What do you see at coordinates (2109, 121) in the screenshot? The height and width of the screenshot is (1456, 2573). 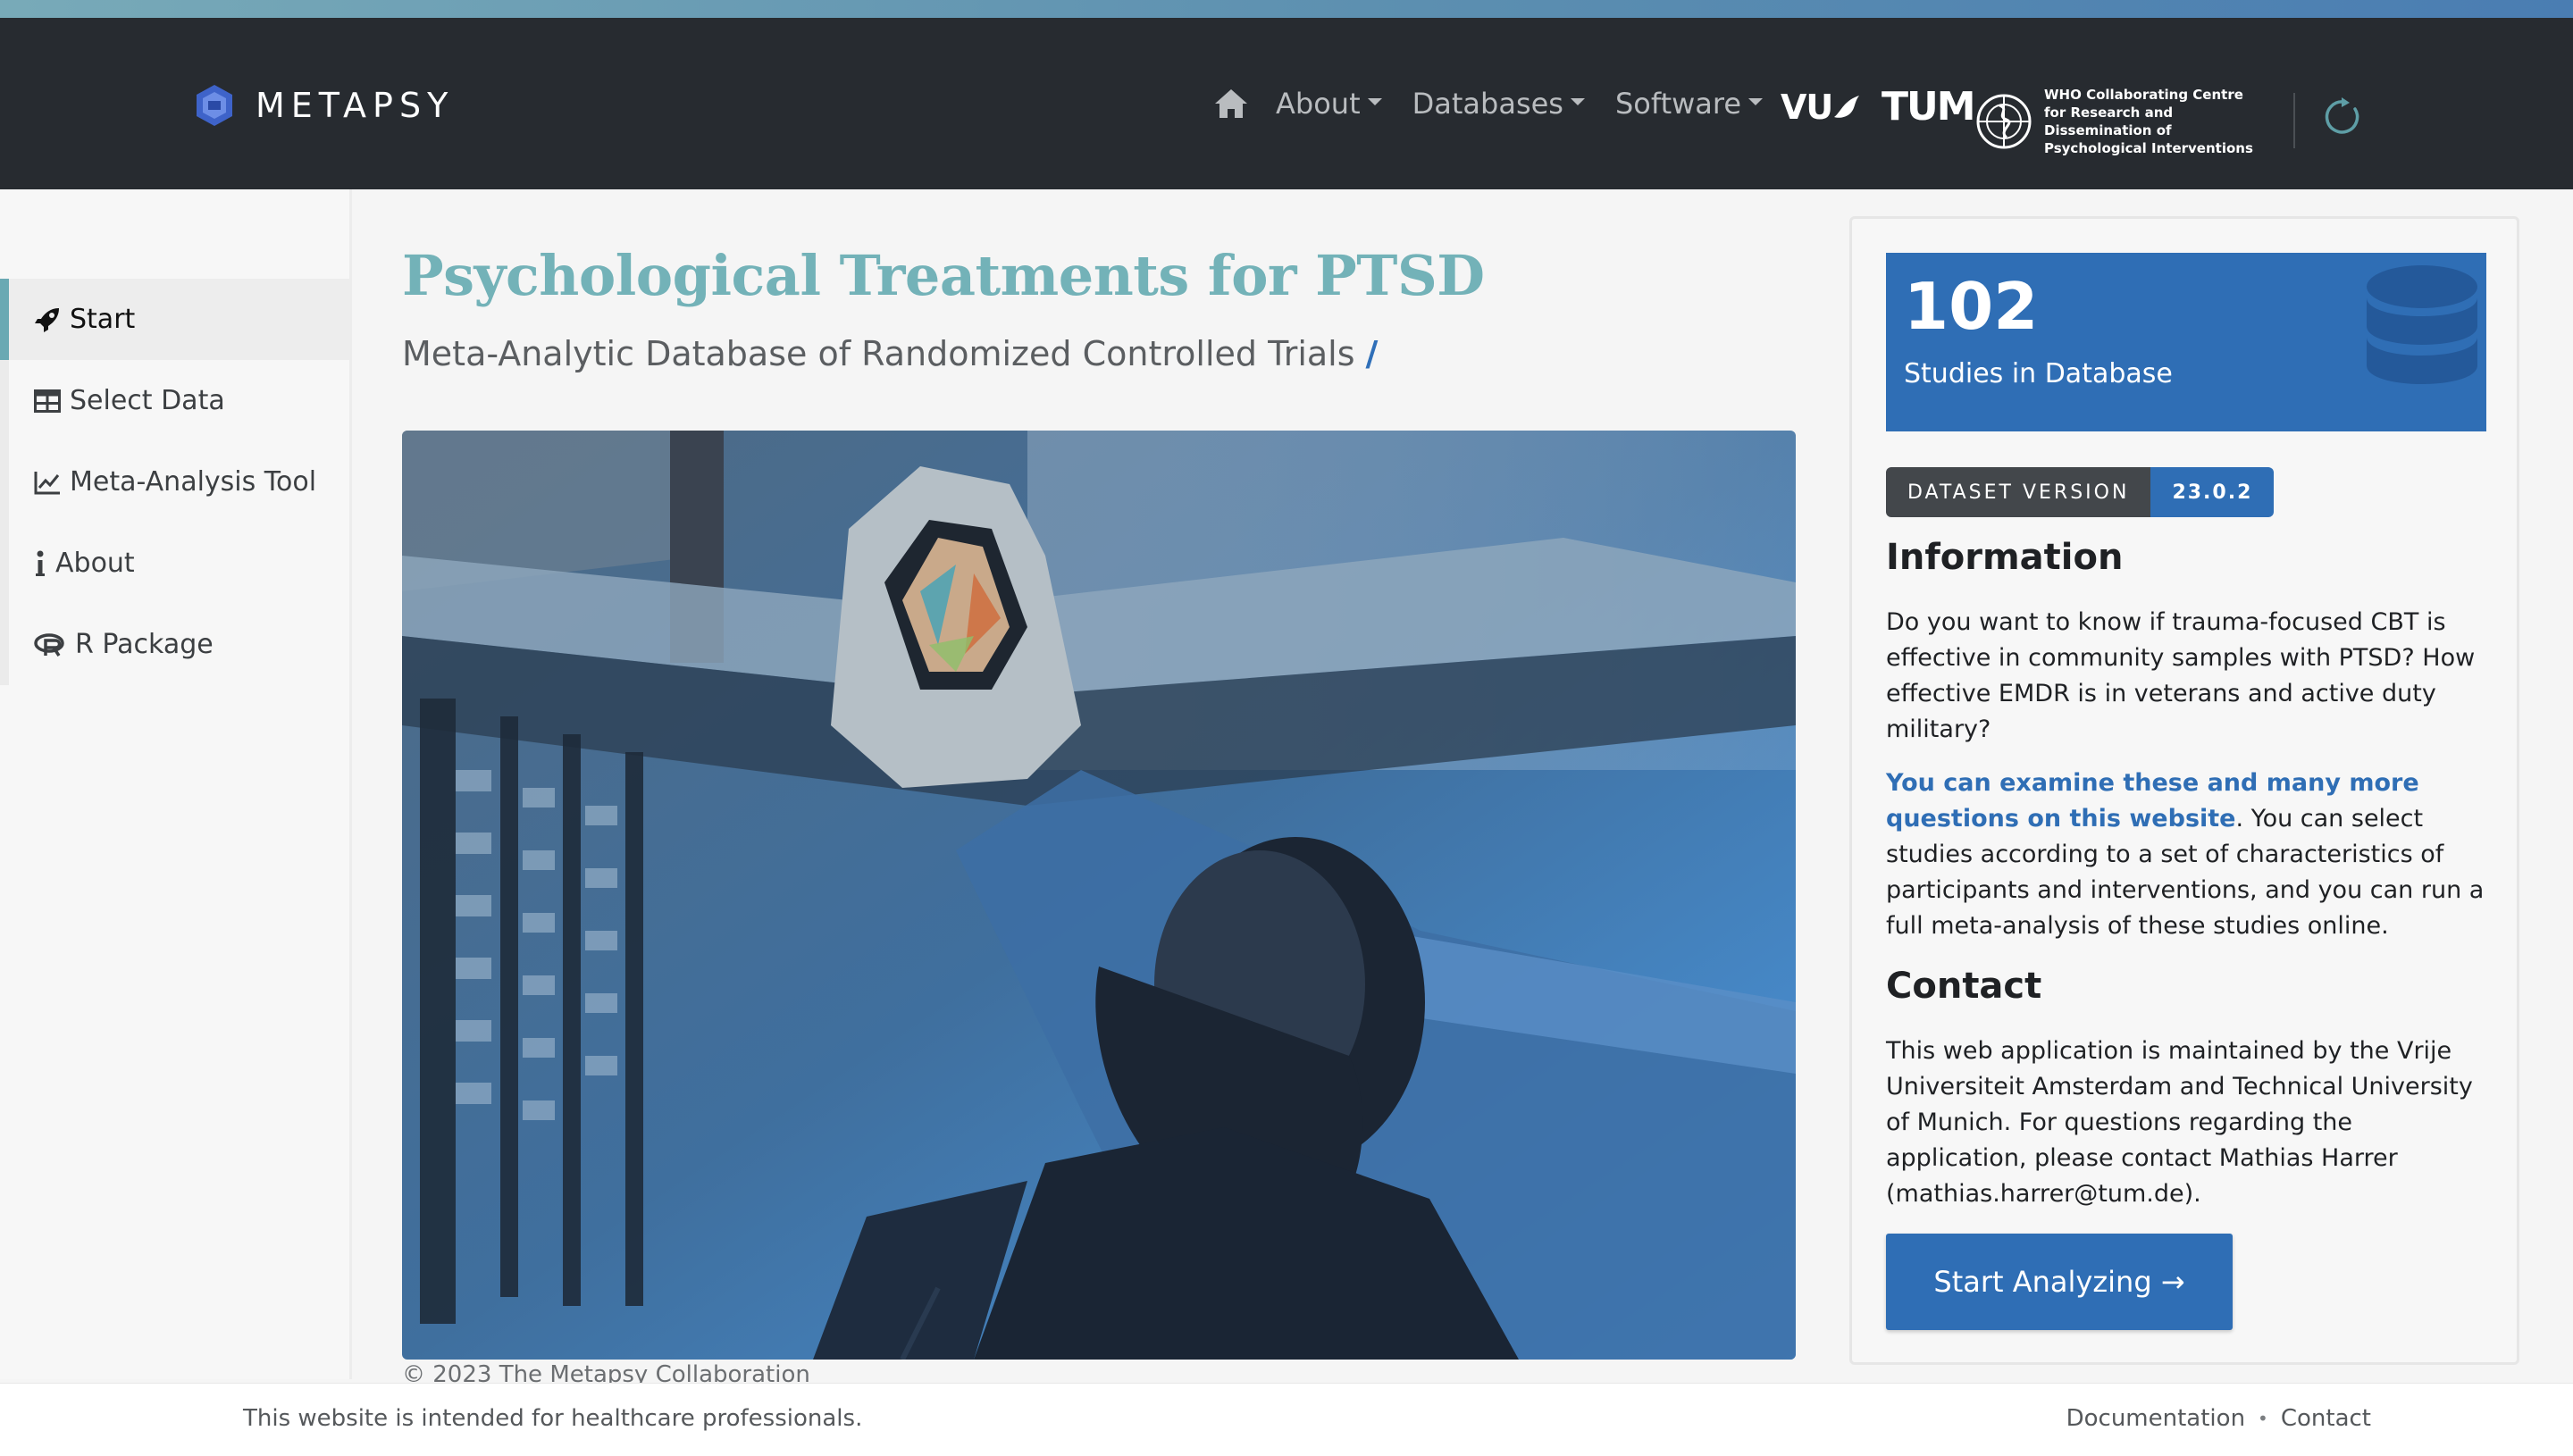 I see `who-line-2: for Research and Dissemination of` at bounding box center [2109, 121].